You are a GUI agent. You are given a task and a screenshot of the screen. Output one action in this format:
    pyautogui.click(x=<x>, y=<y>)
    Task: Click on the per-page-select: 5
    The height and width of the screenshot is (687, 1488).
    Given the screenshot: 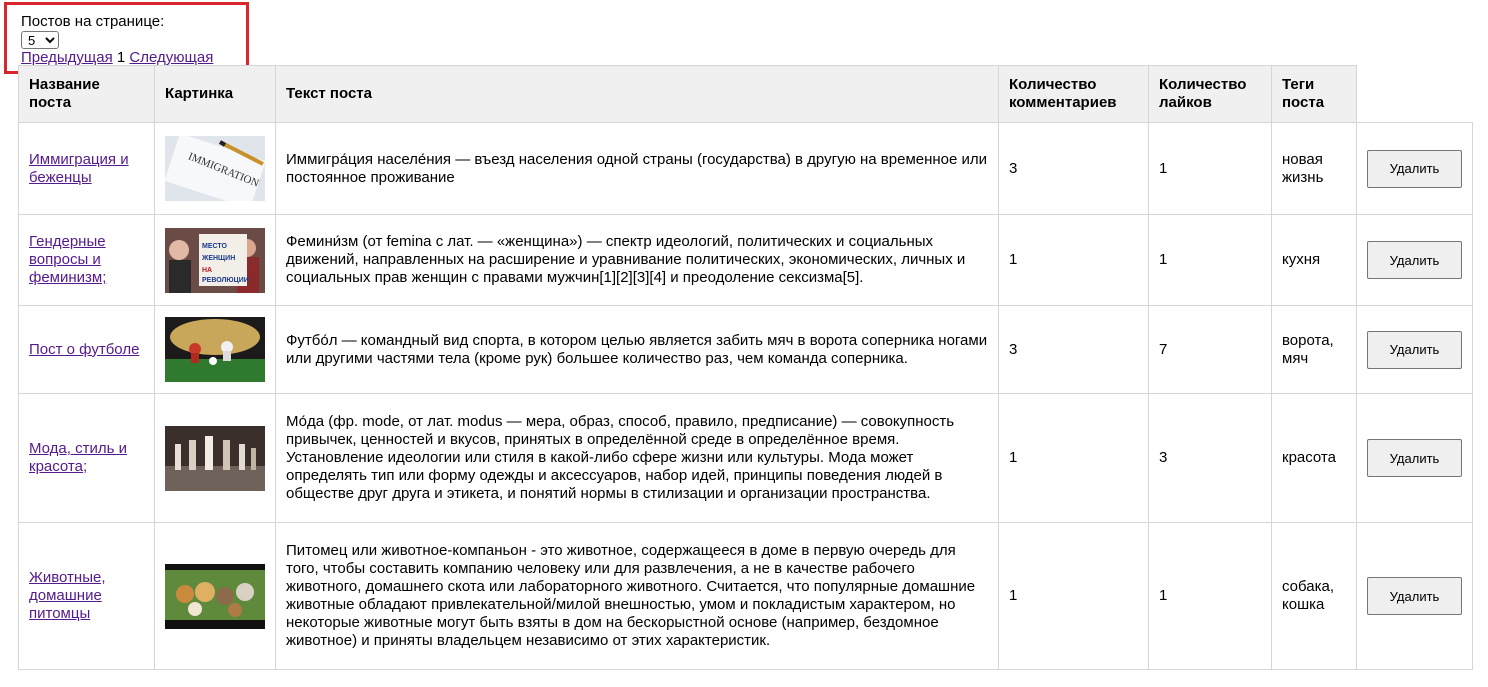 What is the action you would take?
    pyautogui.click(x=40, y=40)
    